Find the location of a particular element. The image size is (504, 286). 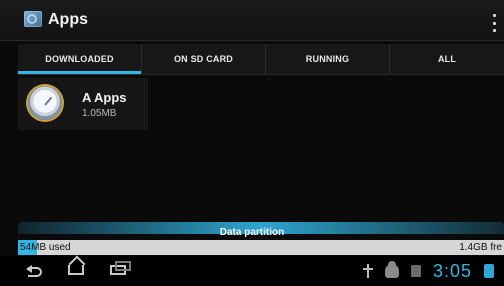

storage-free-text: 1.4GB fre is located at coordinates (480, 247).